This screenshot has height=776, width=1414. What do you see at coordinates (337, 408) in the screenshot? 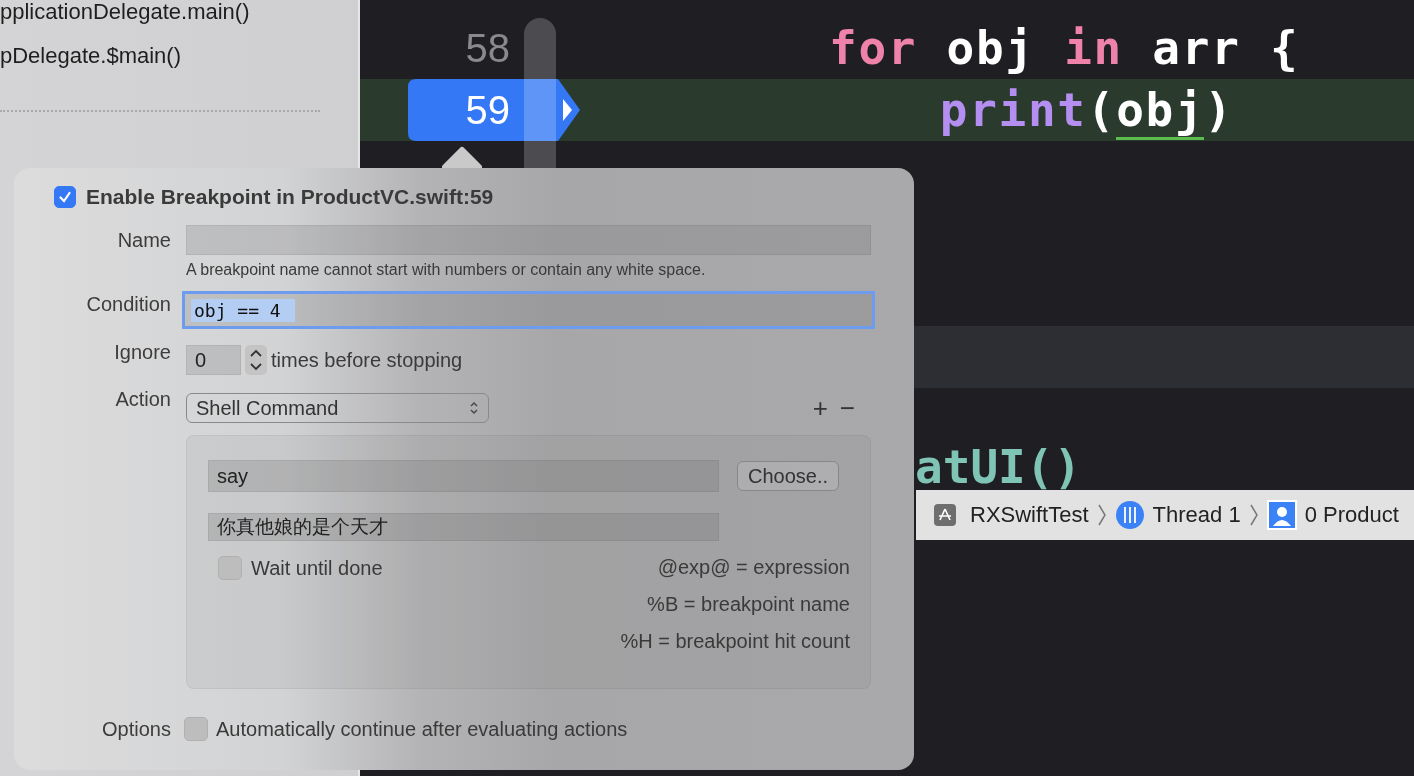
I see `action-dropdown: Shell Command` at bounding box center [337, 408].